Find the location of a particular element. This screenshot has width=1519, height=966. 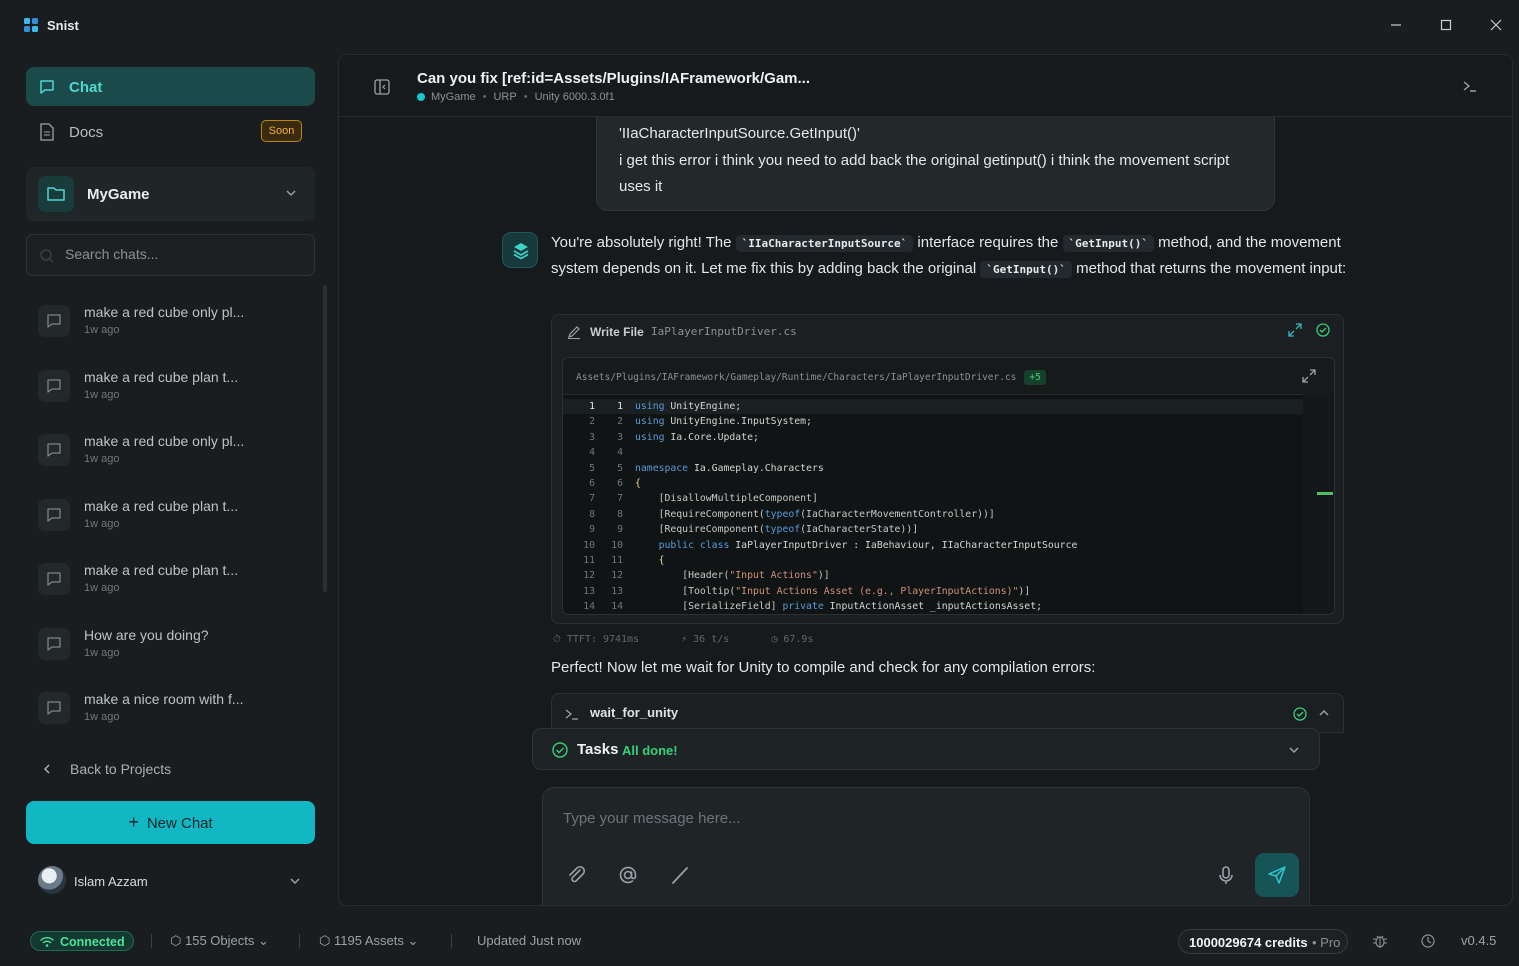

generation-stats: ⏱ TTFT: 9741ms ⚡ 36 t/s ◷ 67.9s is located at coordinates (701, 639).